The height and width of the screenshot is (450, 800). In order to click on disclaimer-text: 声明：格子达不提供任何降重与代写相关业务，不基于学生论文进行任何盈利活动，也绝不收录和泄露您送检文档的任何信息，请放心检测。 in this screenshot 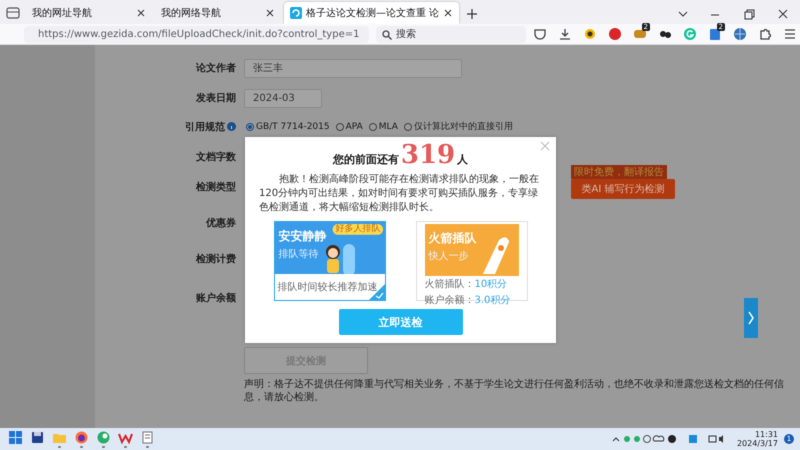, I will do `click(514, 391)`.